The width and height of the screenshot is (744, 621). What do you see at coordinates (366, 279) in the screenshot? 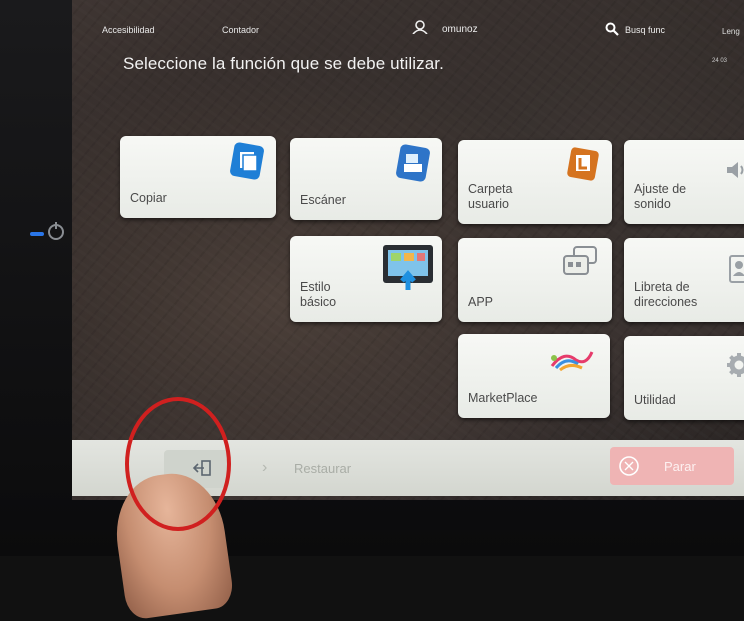
I see `tile-basic-style: Estilo básico` at bounding box center [366, 279].